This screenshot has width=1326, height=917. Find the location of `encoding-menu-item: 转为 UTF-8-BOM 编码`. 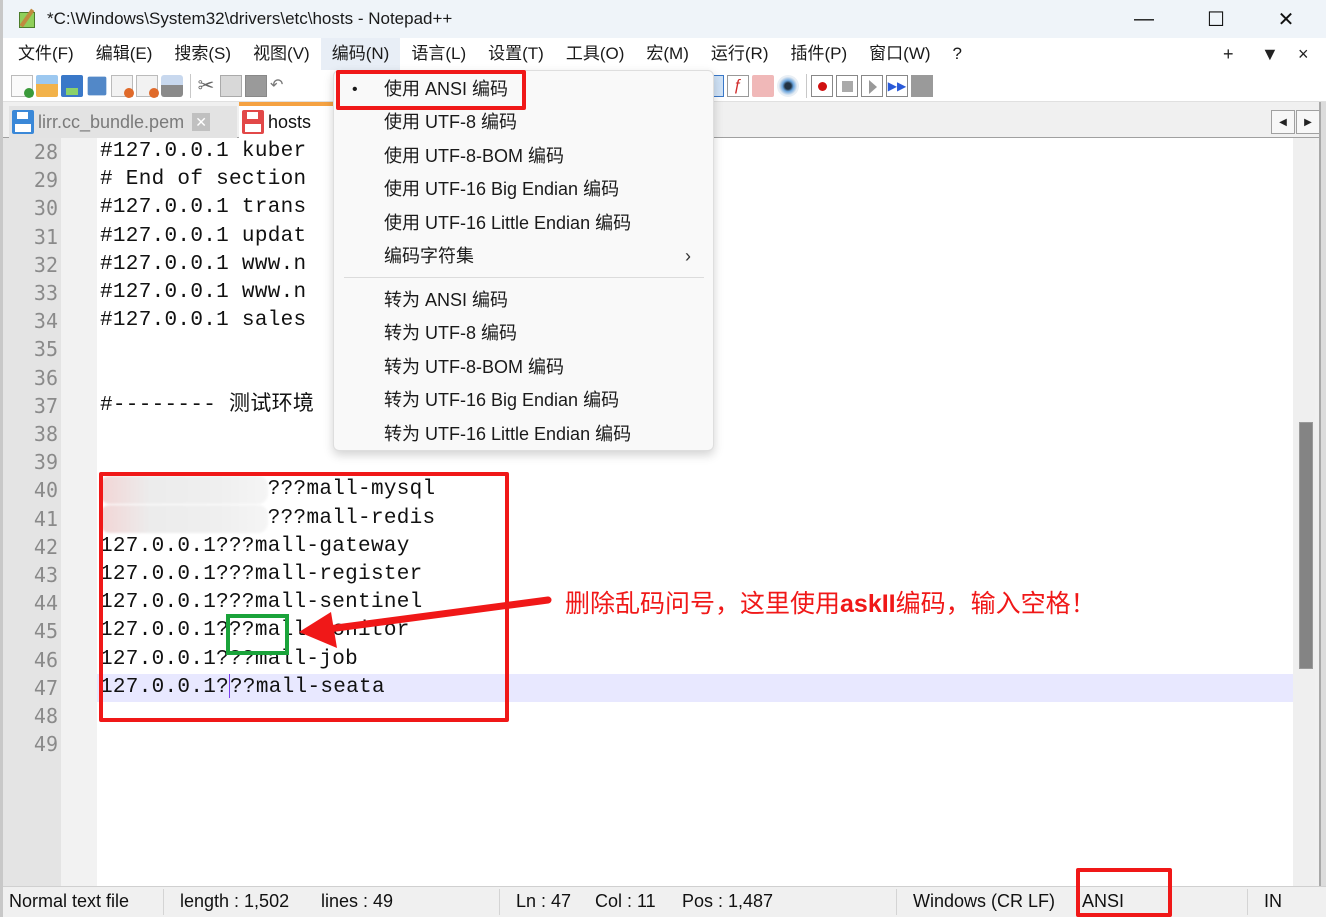

encoding-menu-item: 转为 UTF-8-BOM 编码 is located at coordinates (523, 367).